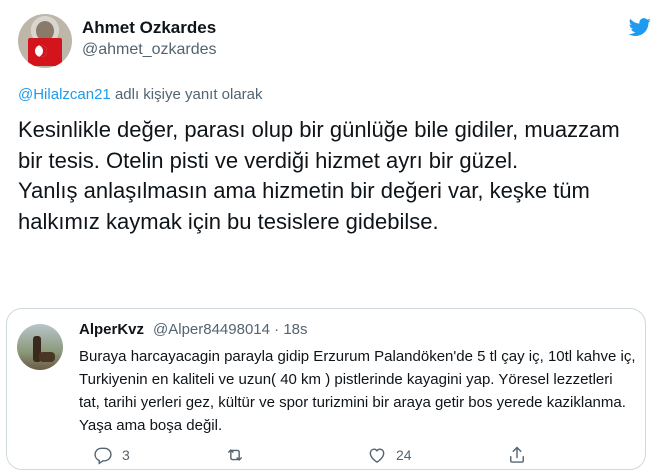 The image size is (664, 470). Describe the element at coordinates (186, 94) in the screenshot. I see `reply-context-text: adlı kişiye yanıt olarak` at that location.